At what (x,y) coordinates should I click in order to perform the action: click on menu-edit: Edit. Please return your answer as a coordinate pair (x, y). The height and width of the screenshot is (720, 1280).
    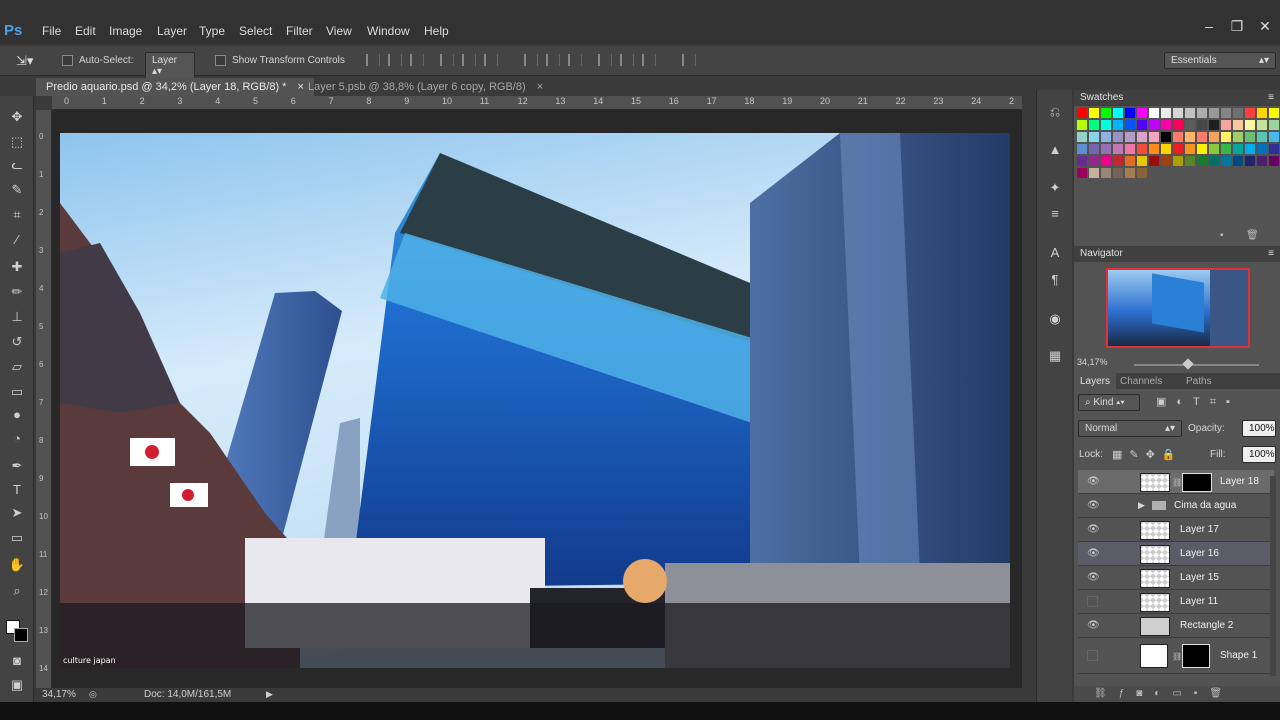
    Looking at the image, I should click on (85, 31).